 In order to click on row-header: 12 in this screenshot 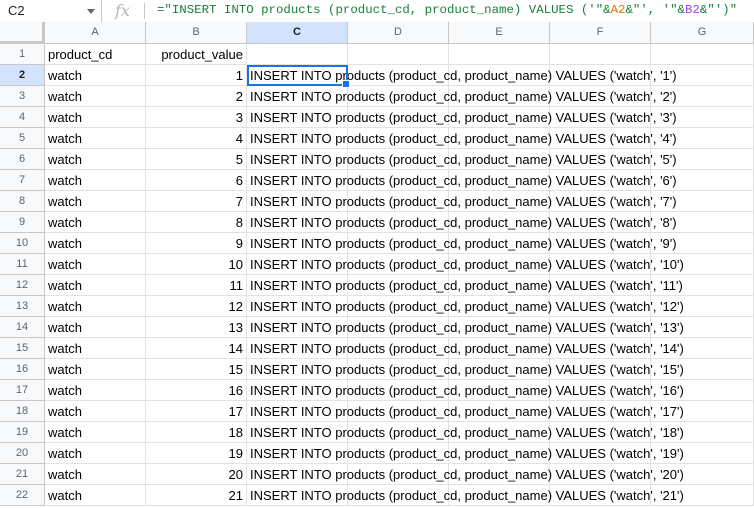, I will do `click(22, 285)`.